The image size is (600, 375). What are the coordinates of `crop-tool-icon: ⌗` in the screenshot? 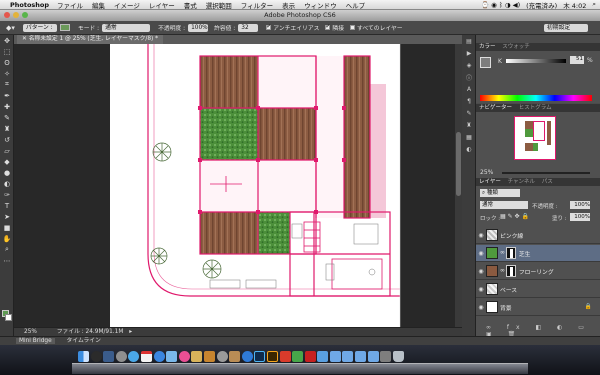 It's located at (7, 84).